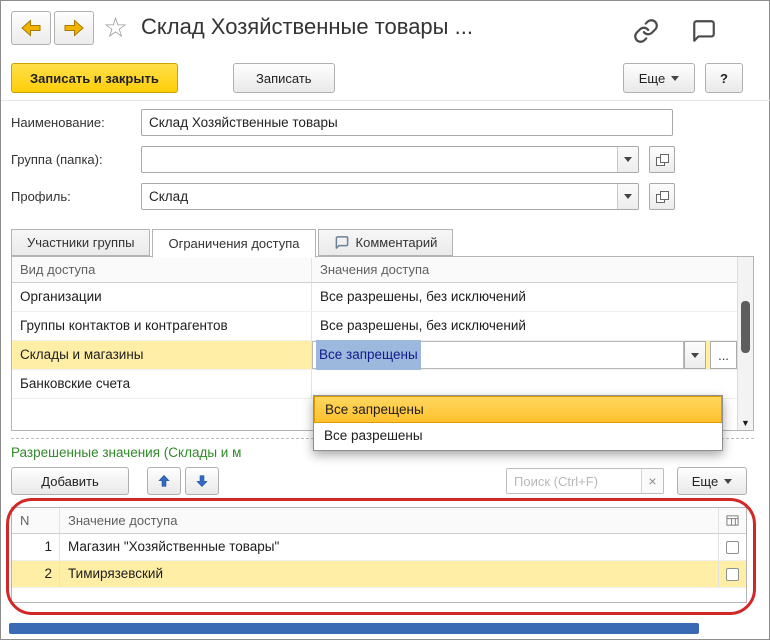 This screenshot has width=770, height=640. I want to click on scroll-down-icon: ▼, so click(745, 423).